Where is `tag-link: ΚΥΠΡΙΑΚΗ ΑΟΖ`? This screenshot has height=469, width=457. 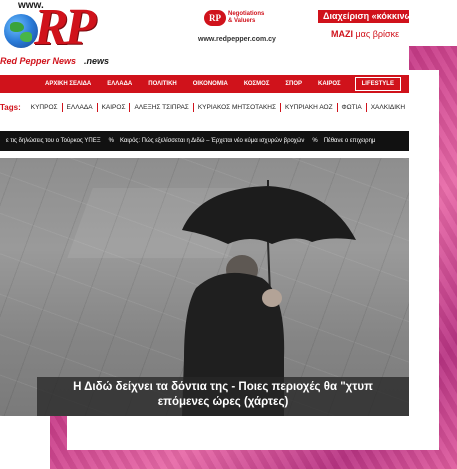 tag-link: ΚΥΠΡΙΑΚΗ ΑΟΖ is located at coordinates (309, 107).